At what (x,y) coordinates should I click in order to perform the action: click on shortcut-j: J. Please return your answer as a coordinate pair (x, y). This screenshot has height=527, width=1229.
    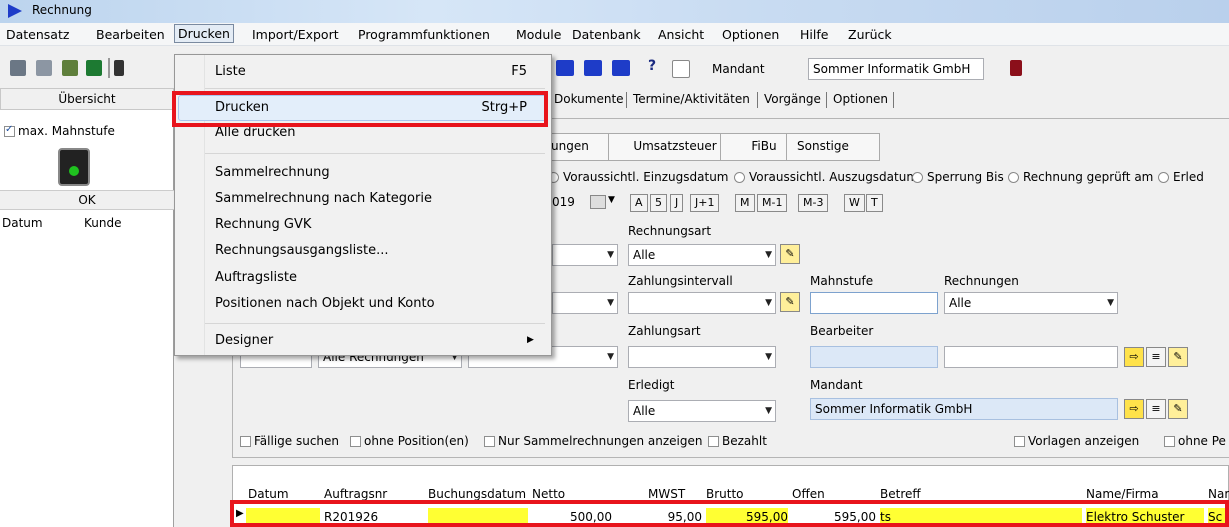
    Looking at the image, I should click on (677, 203).